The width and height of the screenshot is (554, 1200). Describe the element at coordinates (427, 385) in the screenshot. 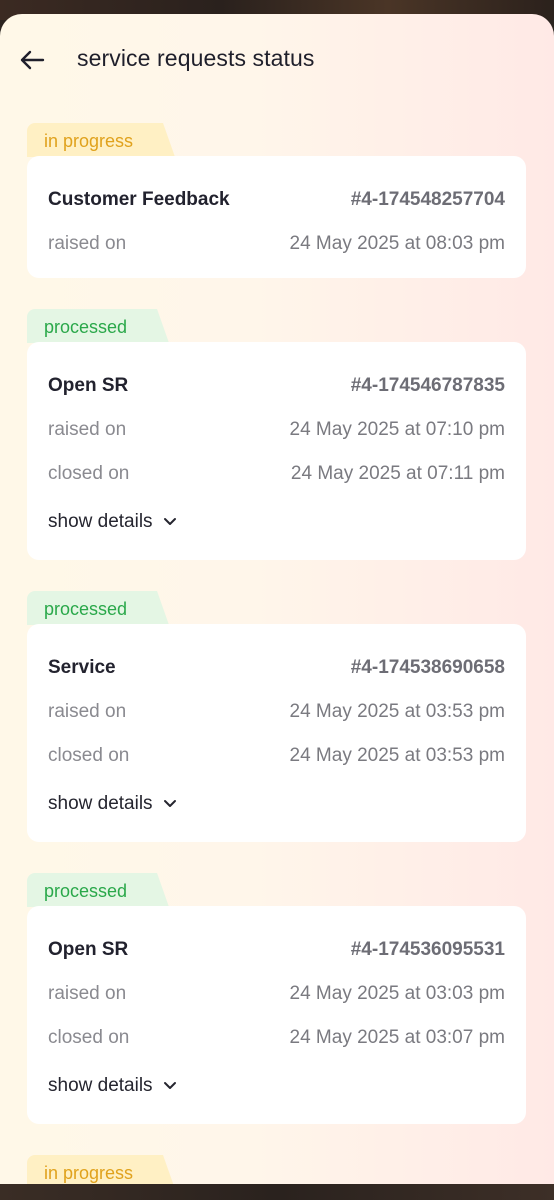

I see `request-id: #4-174546787835` at that location.